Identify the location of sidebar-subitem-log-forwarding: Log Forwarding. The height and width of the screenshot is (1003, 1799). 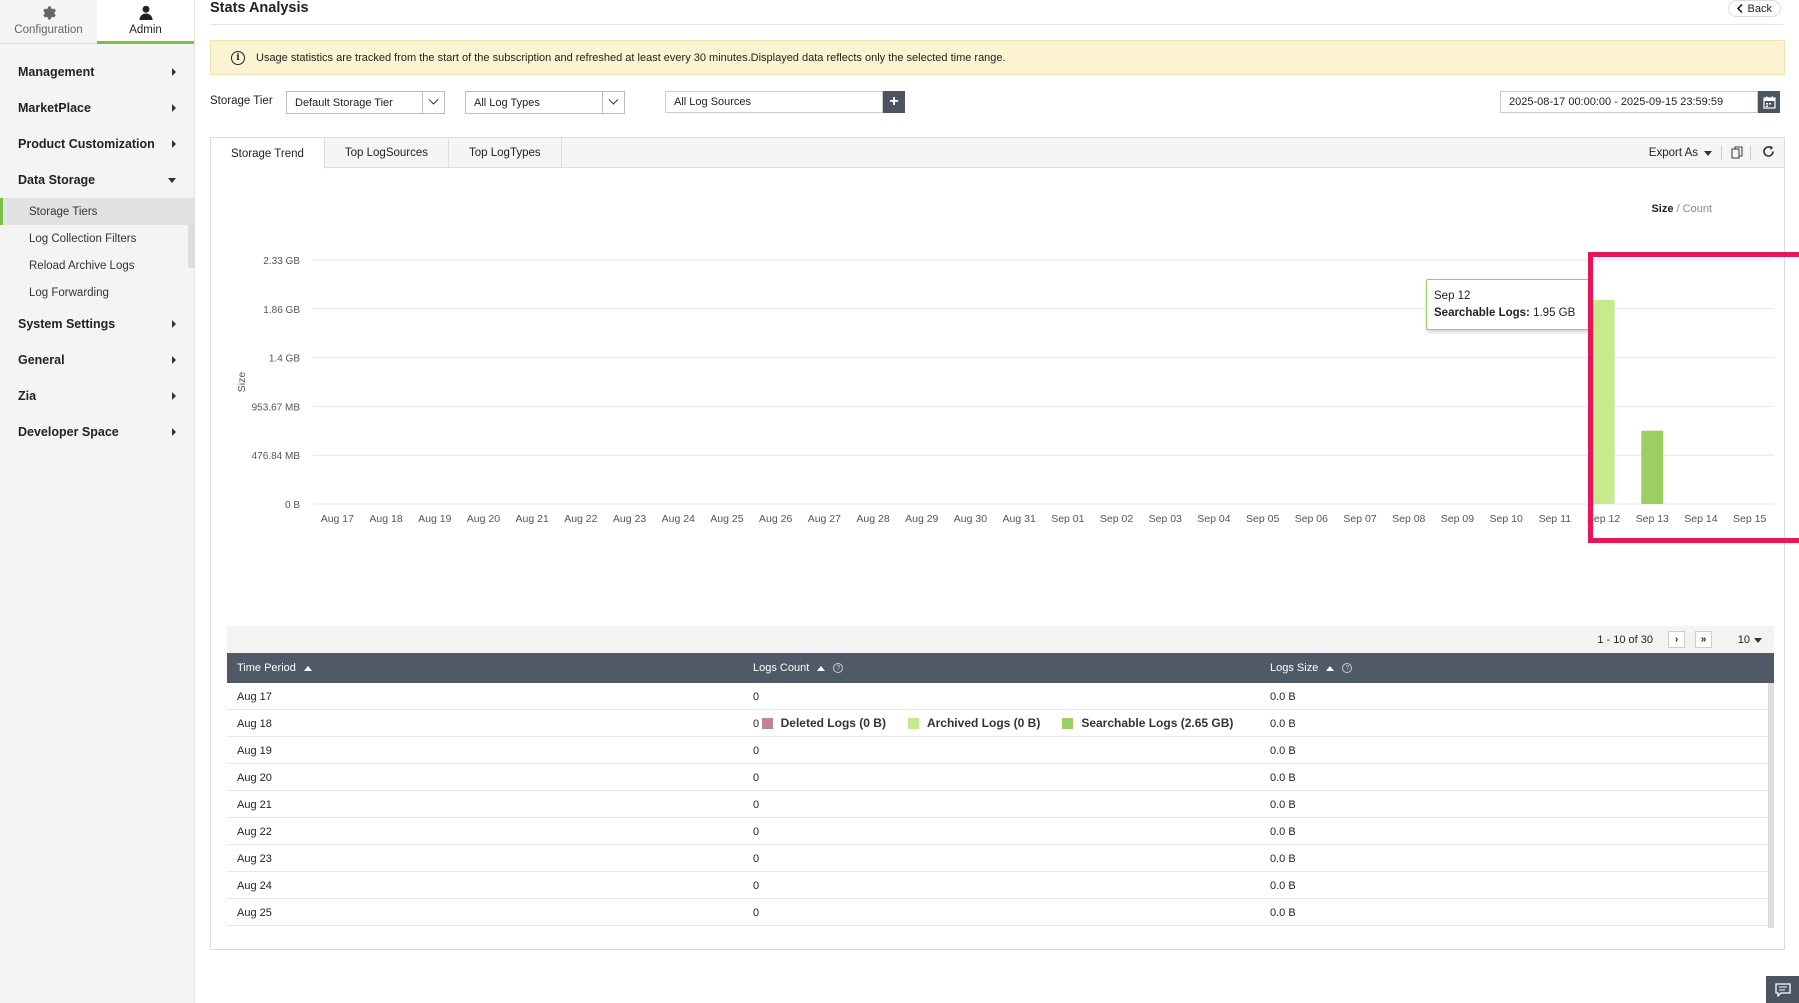
(97, 292).